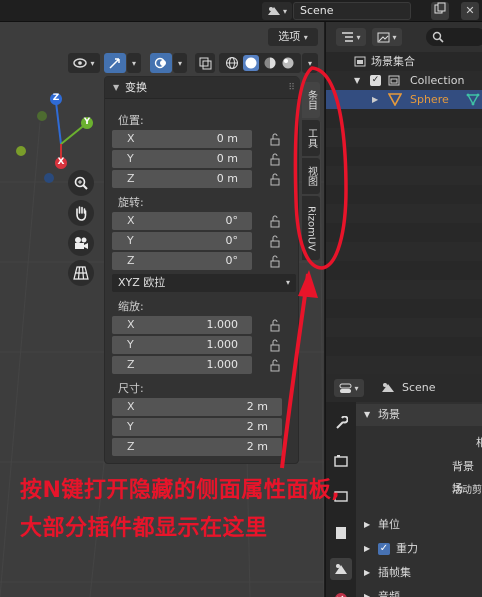 This screenshot has height=597, width=482. Describe the element at coordinates (320, 168) in the screenshot. I see `highlight-ellipse` at that location.